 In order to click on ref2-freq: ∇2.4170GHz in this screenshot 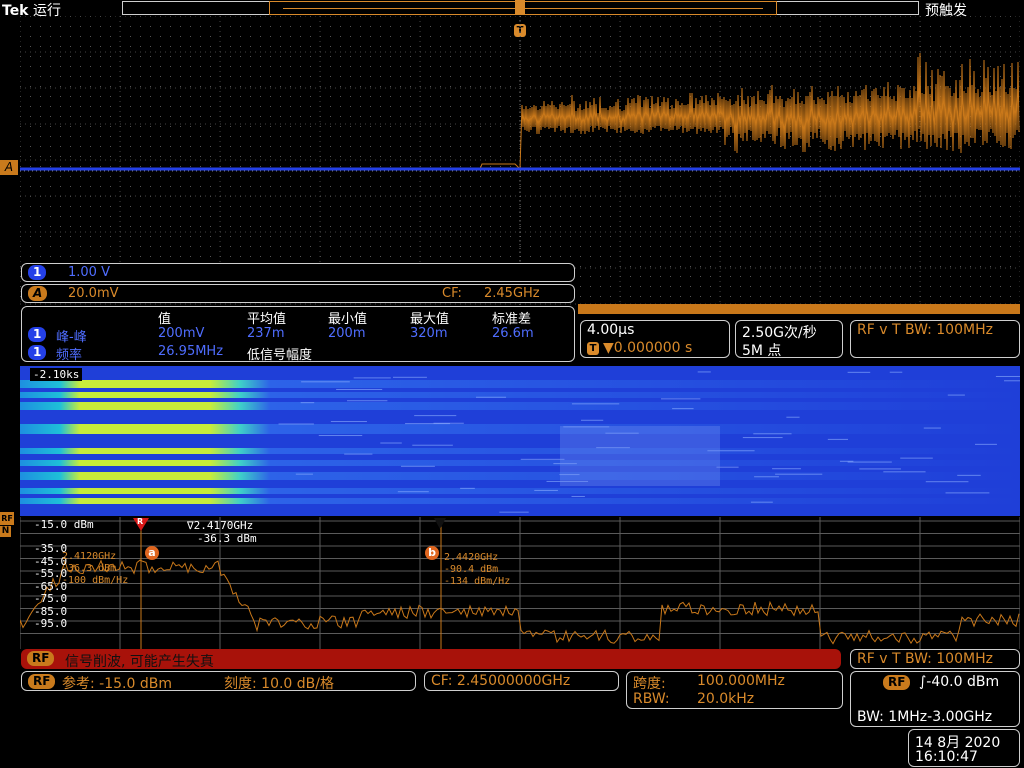, I will do `click(220, 525)`.